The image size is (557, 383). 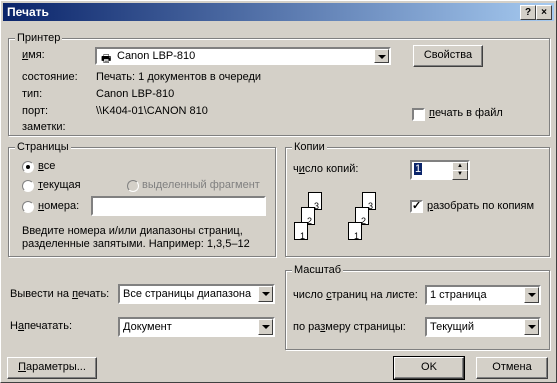 What do you see at coordinates (133, 186) in the screenshot?
I see `selection-radio` at bounding box center [133, 186].